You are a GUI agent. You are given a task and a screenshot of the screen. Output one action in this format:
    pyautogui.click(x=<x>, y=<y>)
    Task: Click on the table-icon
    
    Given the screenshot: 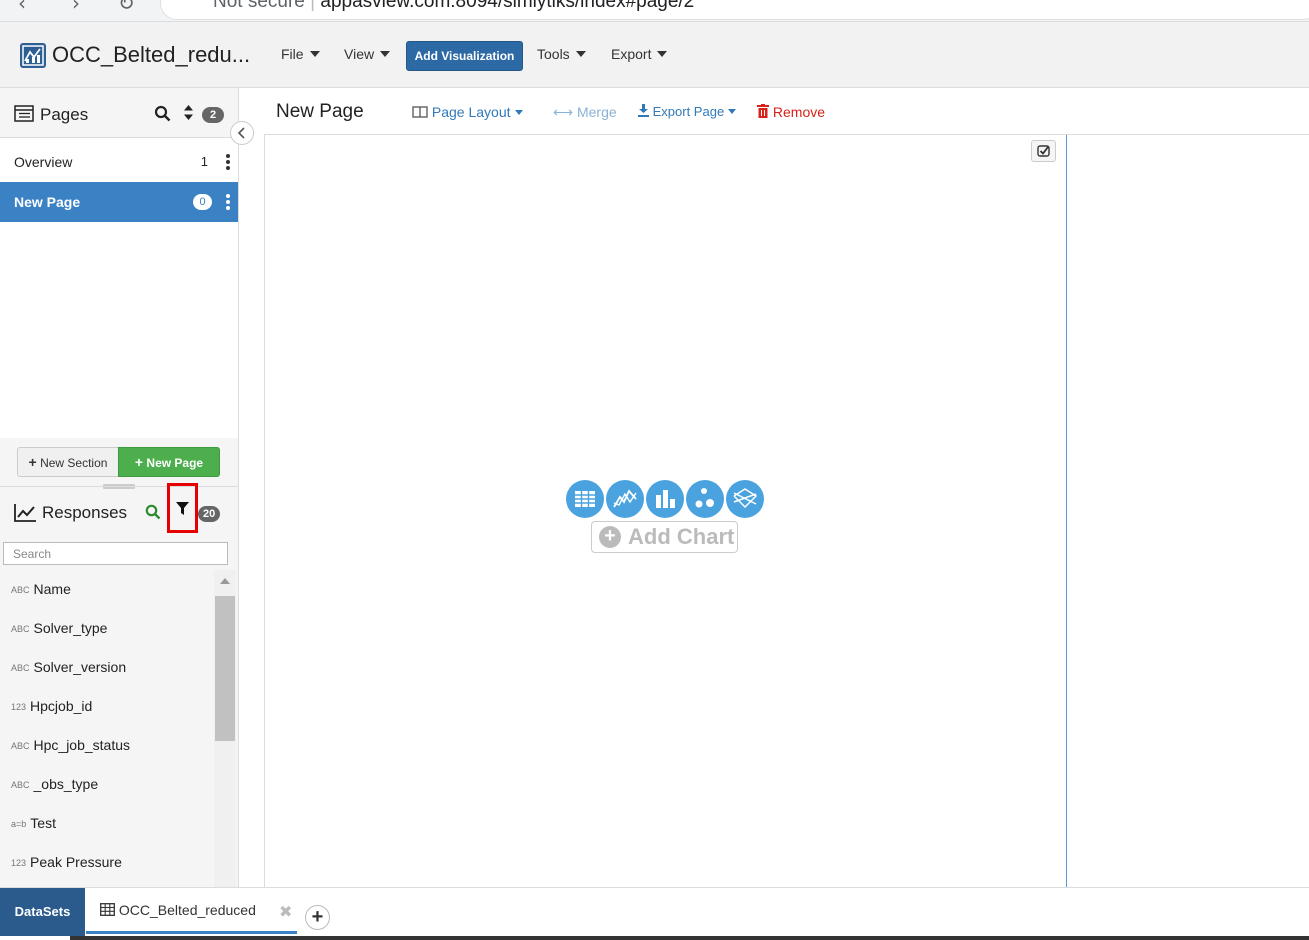 What is the action you would take?
    pyautogui.click(x=107, y=909)
    